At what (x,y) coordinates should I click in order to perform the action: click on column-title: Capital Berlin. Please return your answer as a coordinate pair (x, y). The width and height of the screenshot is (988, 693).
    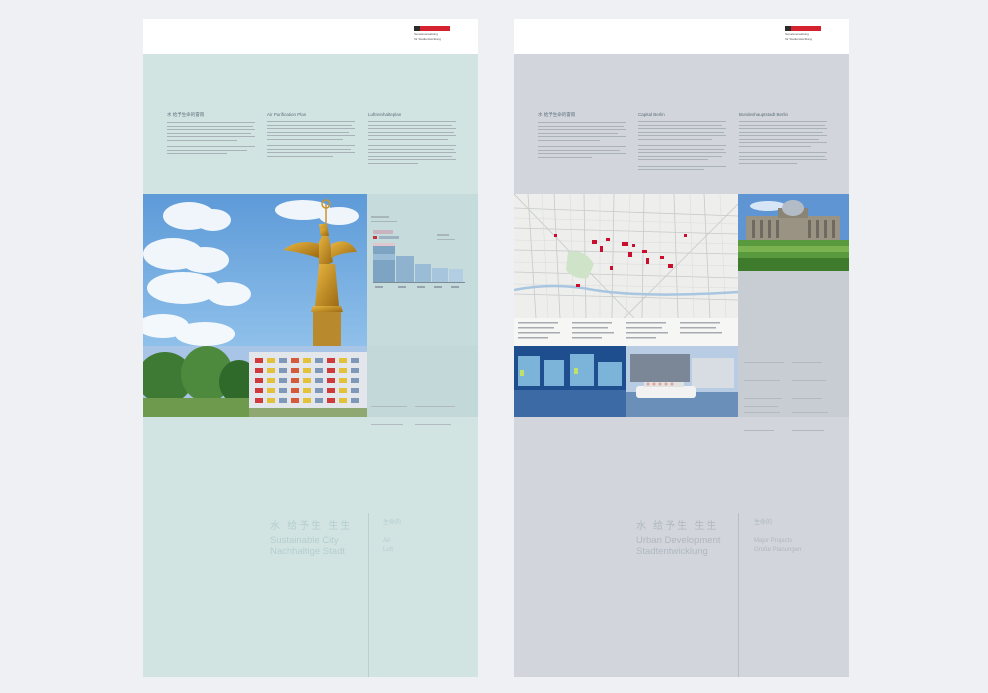
    Looking at the image, I should click on (651, 114).